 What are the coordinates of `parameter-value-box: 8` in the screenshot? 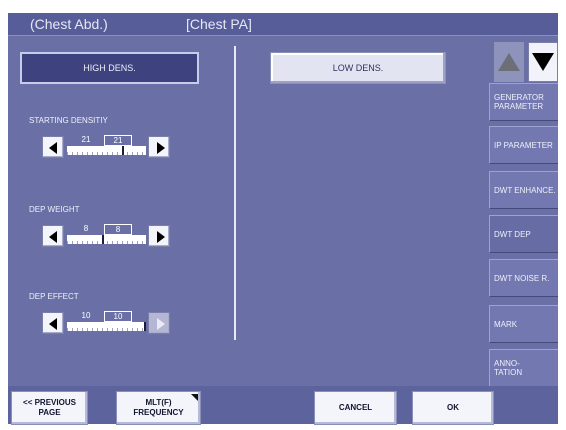 It's located at (118, 229).